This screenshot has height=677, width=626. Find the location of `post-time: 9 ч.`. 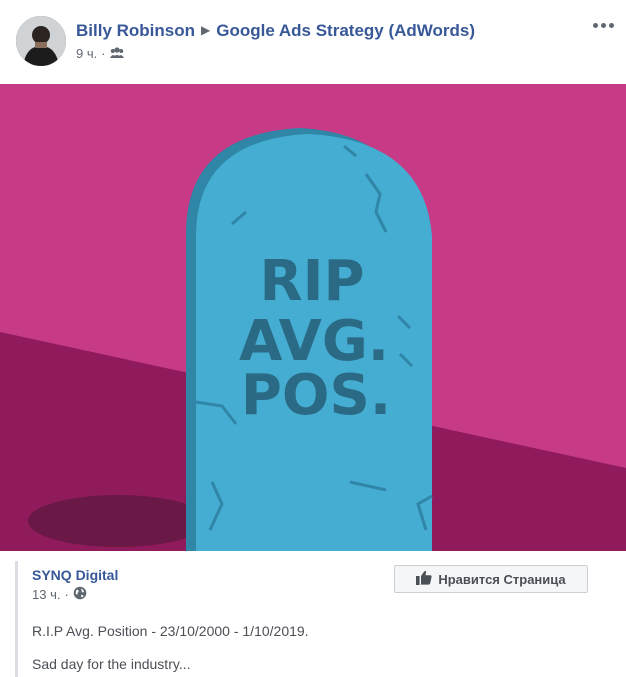

post-time: 9 ч. is located at coordinates (86, 53).